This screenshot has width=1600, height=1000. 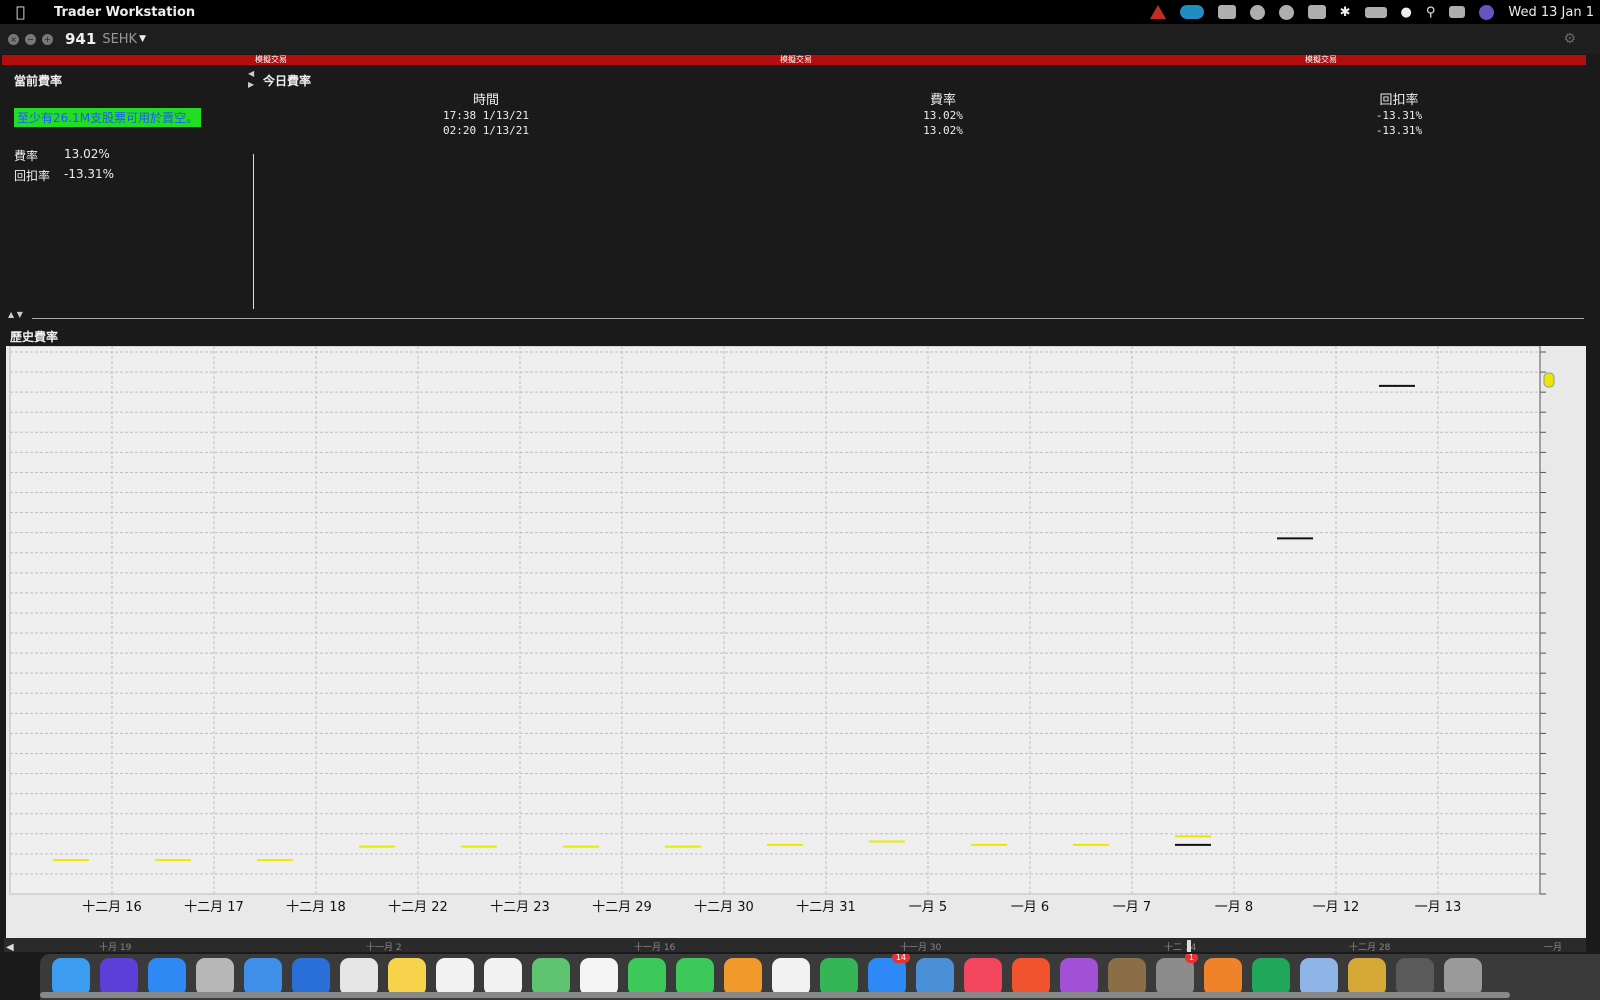 I want to click on status-icons: ✱ ● ⚲ Wed 13 Jan 1, so click(x=1374, y=12).